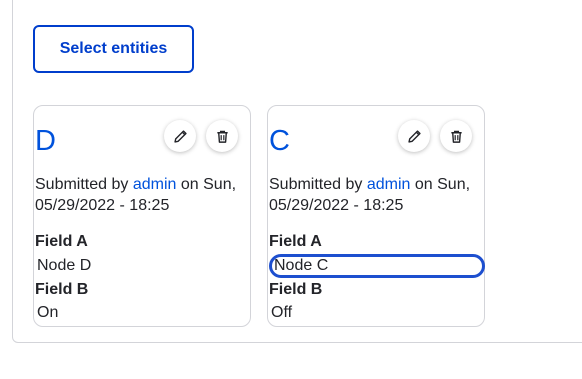 The image size is (582, 379). I want to click on field-a-value: Node D, so click(64, 265).